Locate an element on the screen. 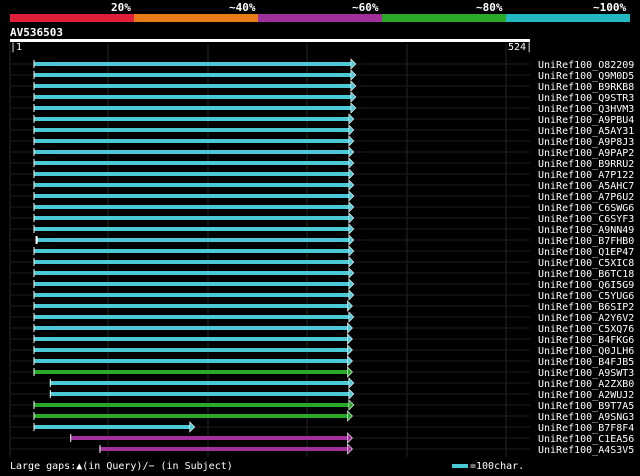 Image resolution: width=640 pixels, height=476 pixels. hit-name-link: UniRef100_A9PBU4 is located at coordinates (586, 120).